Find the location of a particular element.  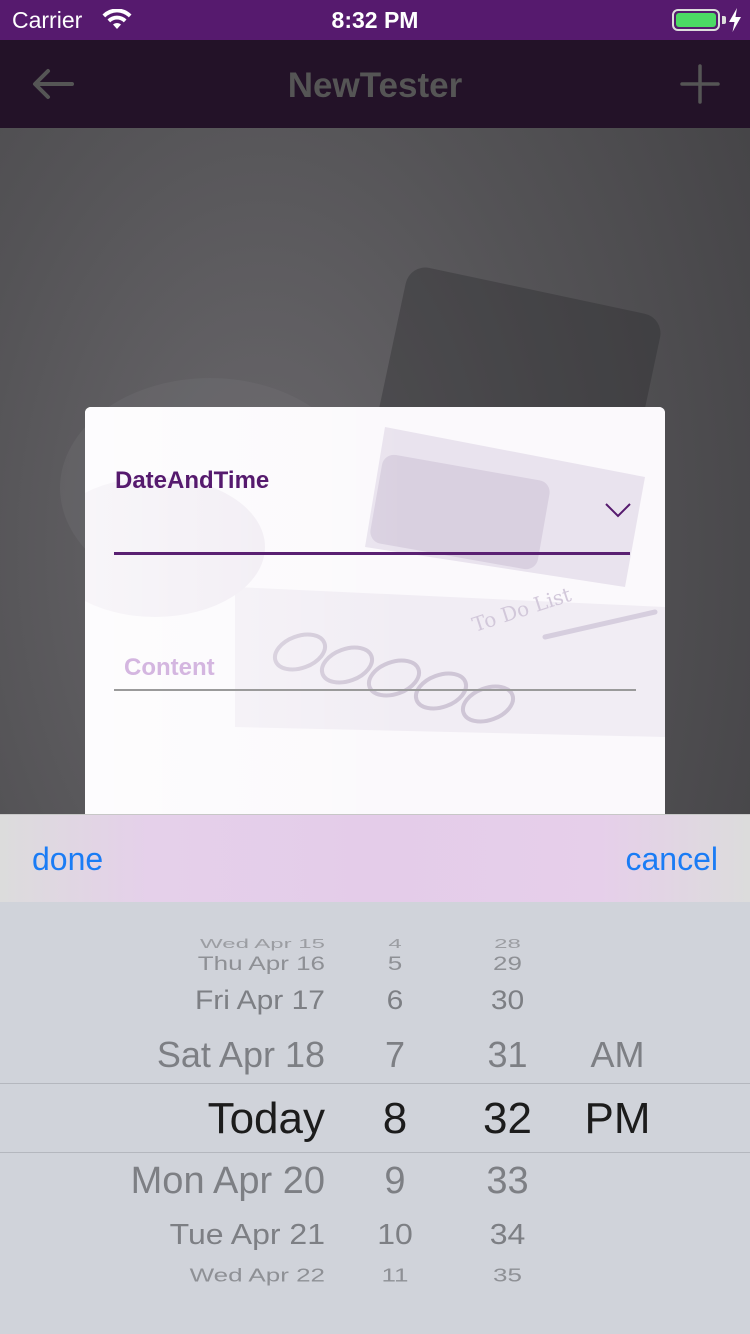

picker-hour-selected: 8 is located at coordinates (395, 1119).